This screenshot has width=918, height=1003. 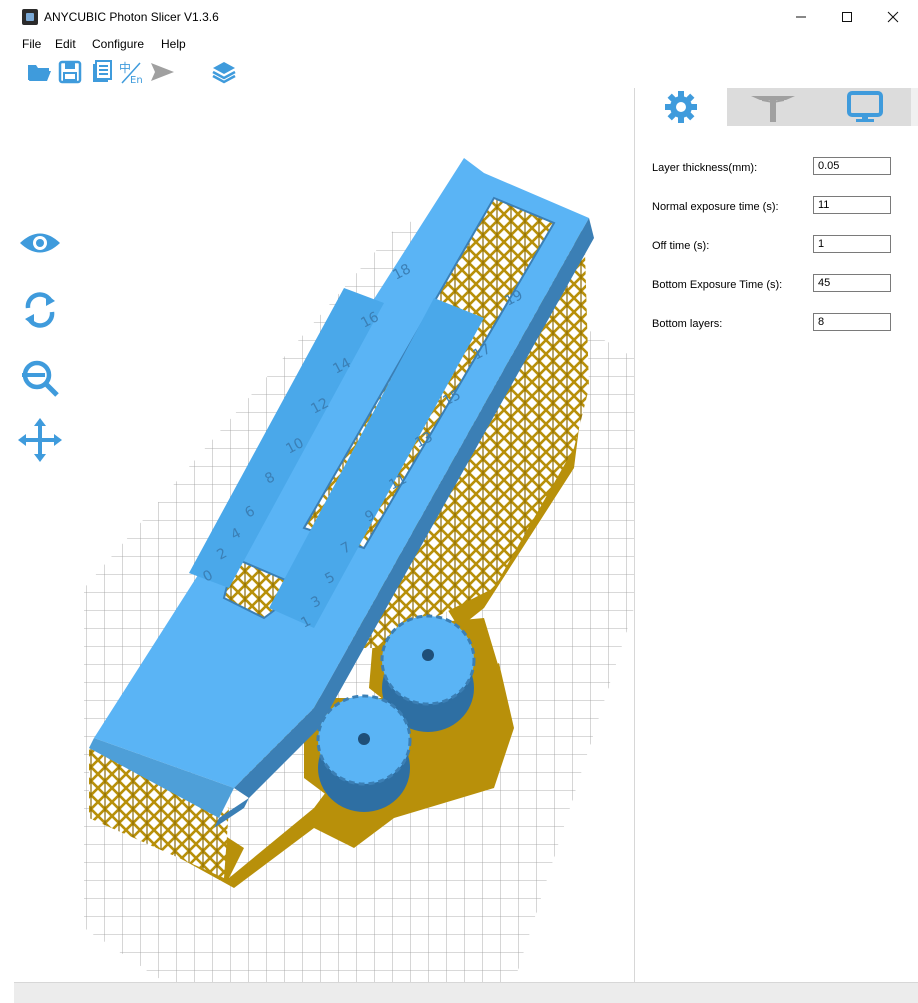 What do you see at coordinates (717, 285) in the screenshot?
I see `bottom-exposure-label: Bottom Exposure Time (s):` at bounding box center [717, 285].